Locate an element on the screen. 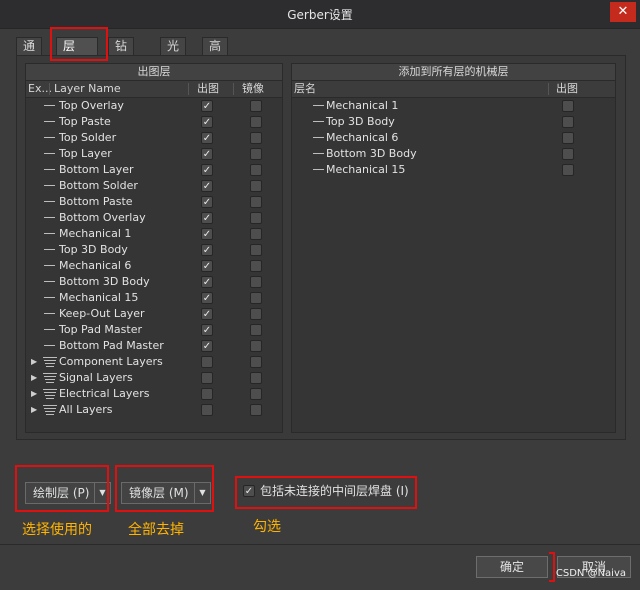 The width and height of the screenshot is (640, 590). column-layer-name-right: 层名 is located at coordinates (305, 89).